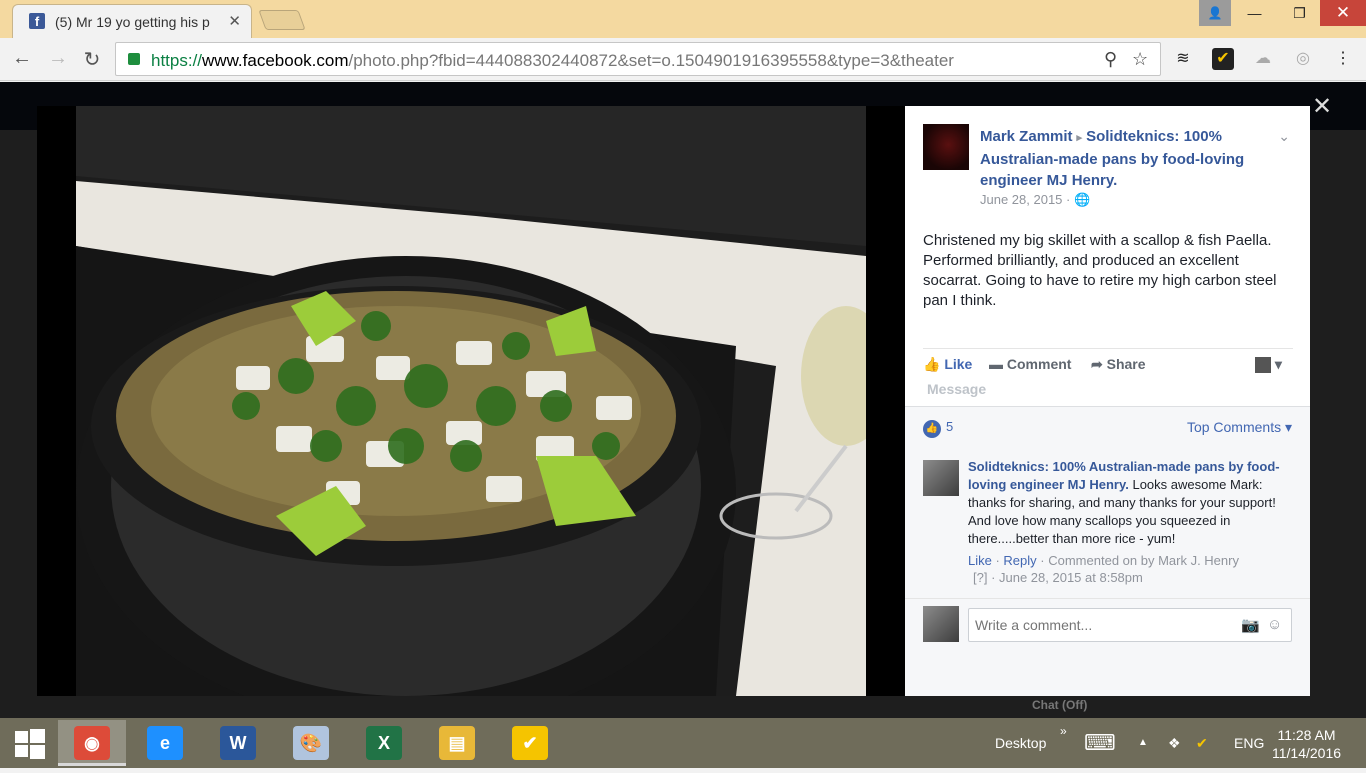 The image size is (1366, 773). Describe the element at coordinates (1035, 200) in the screenshot. I see `post-date: June 28, 2015 · 🌐` at that location.